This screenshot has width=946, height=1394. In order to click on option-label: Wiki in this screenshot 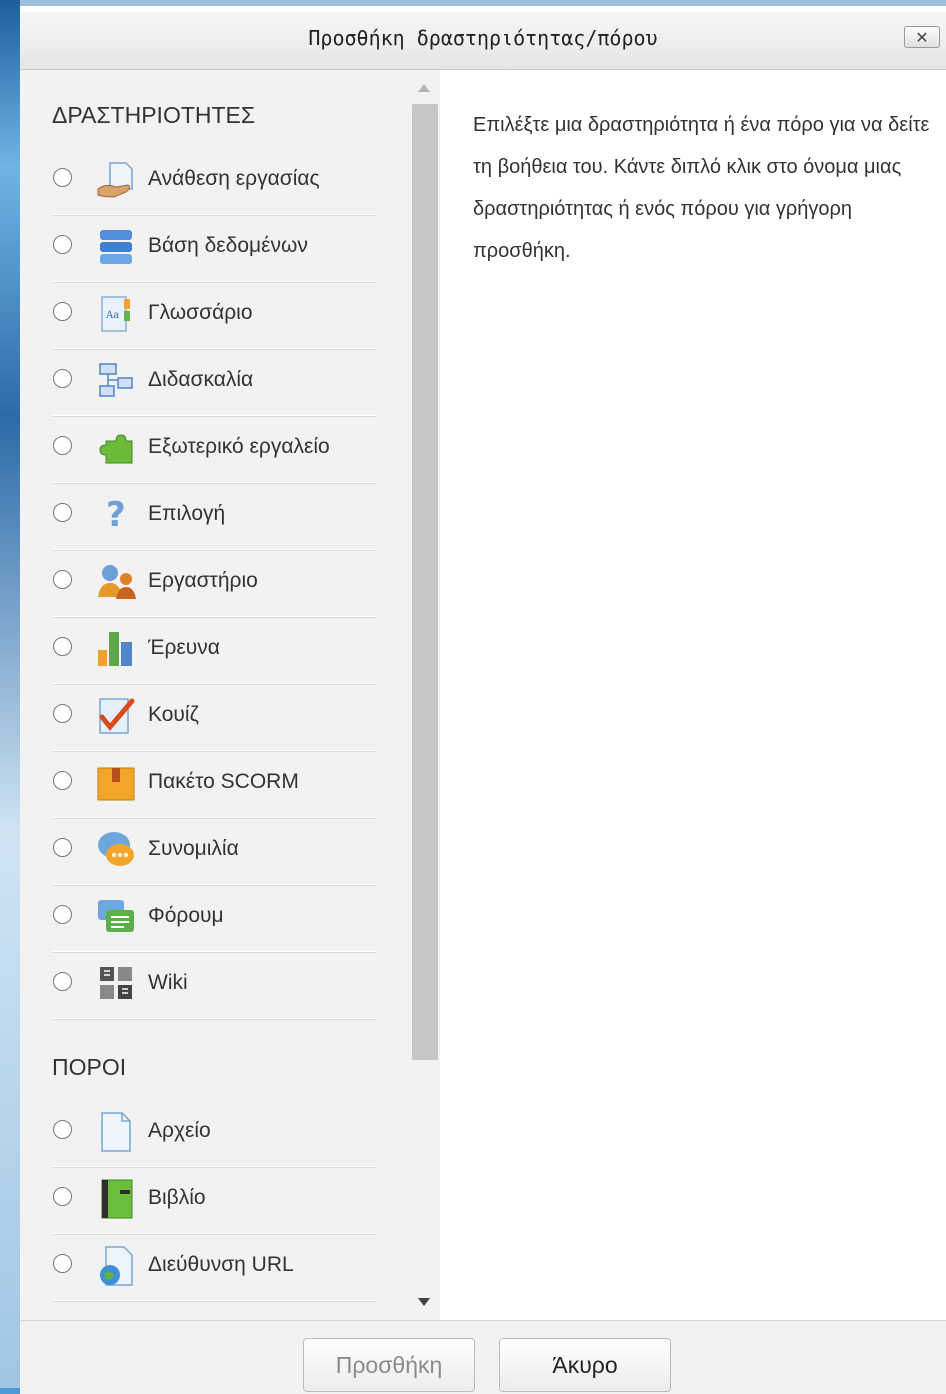, I will do `click(168, 982)`.